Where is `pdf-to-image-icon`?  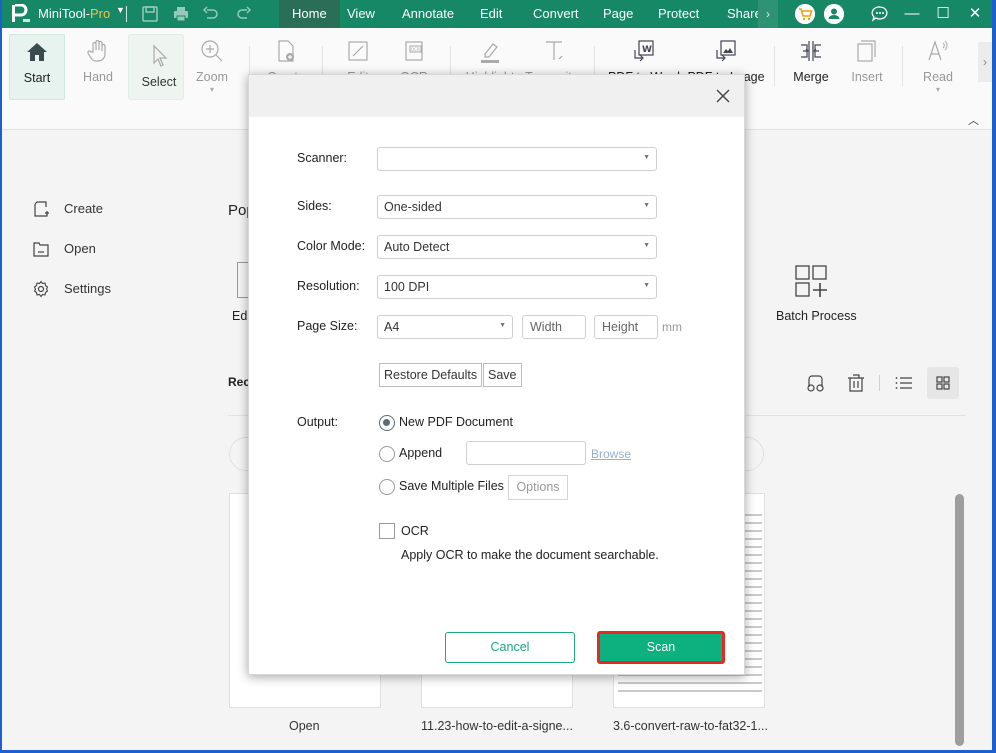 pdf-to-image-icon is located at coordinates (726, 51).